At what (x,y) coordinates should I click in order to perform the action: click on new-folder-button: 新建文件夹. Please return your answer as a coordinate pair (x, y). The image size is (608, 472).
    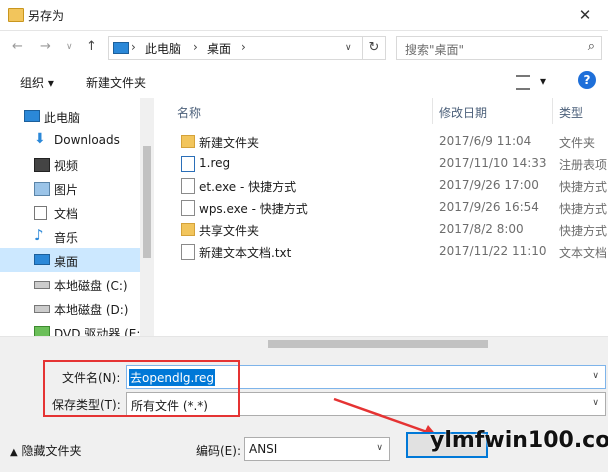
    Looking at the image, I should click on (116, 82).